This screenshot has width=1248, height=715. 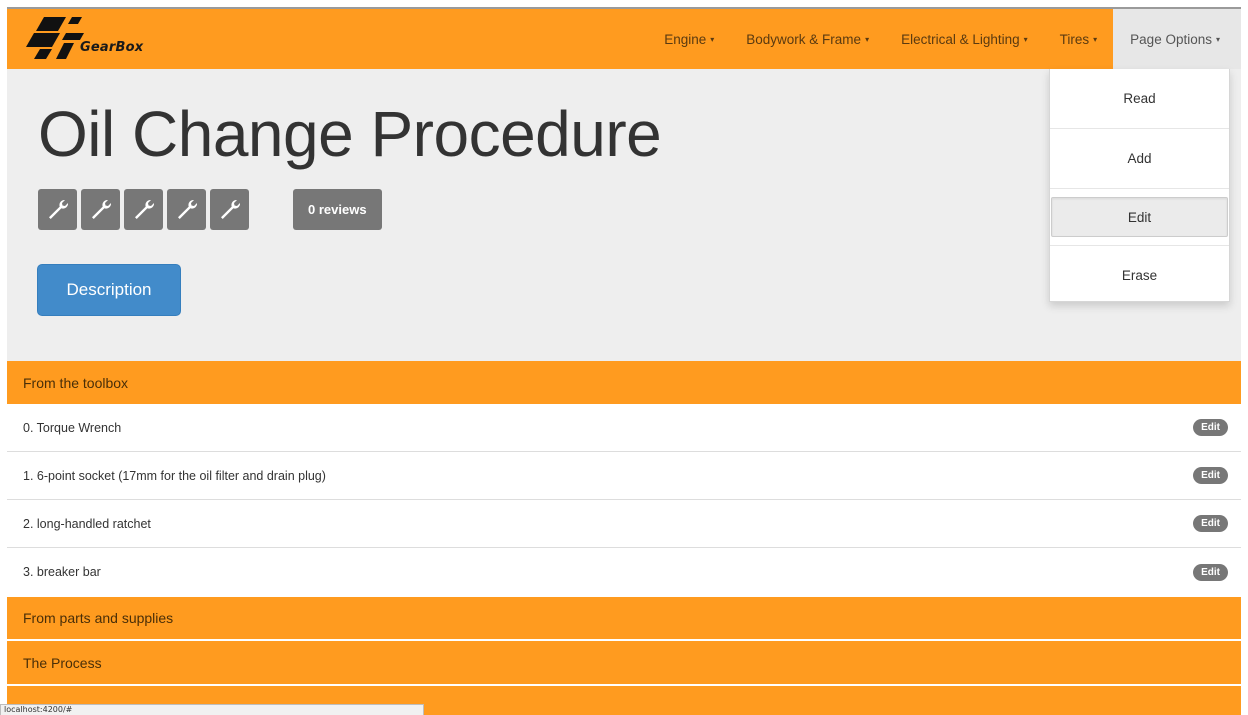 What do you see at coordinates (350, 134) in the screenshot?
I see `page-title: Oil Change Procedure` at bounding box center [350, 134].